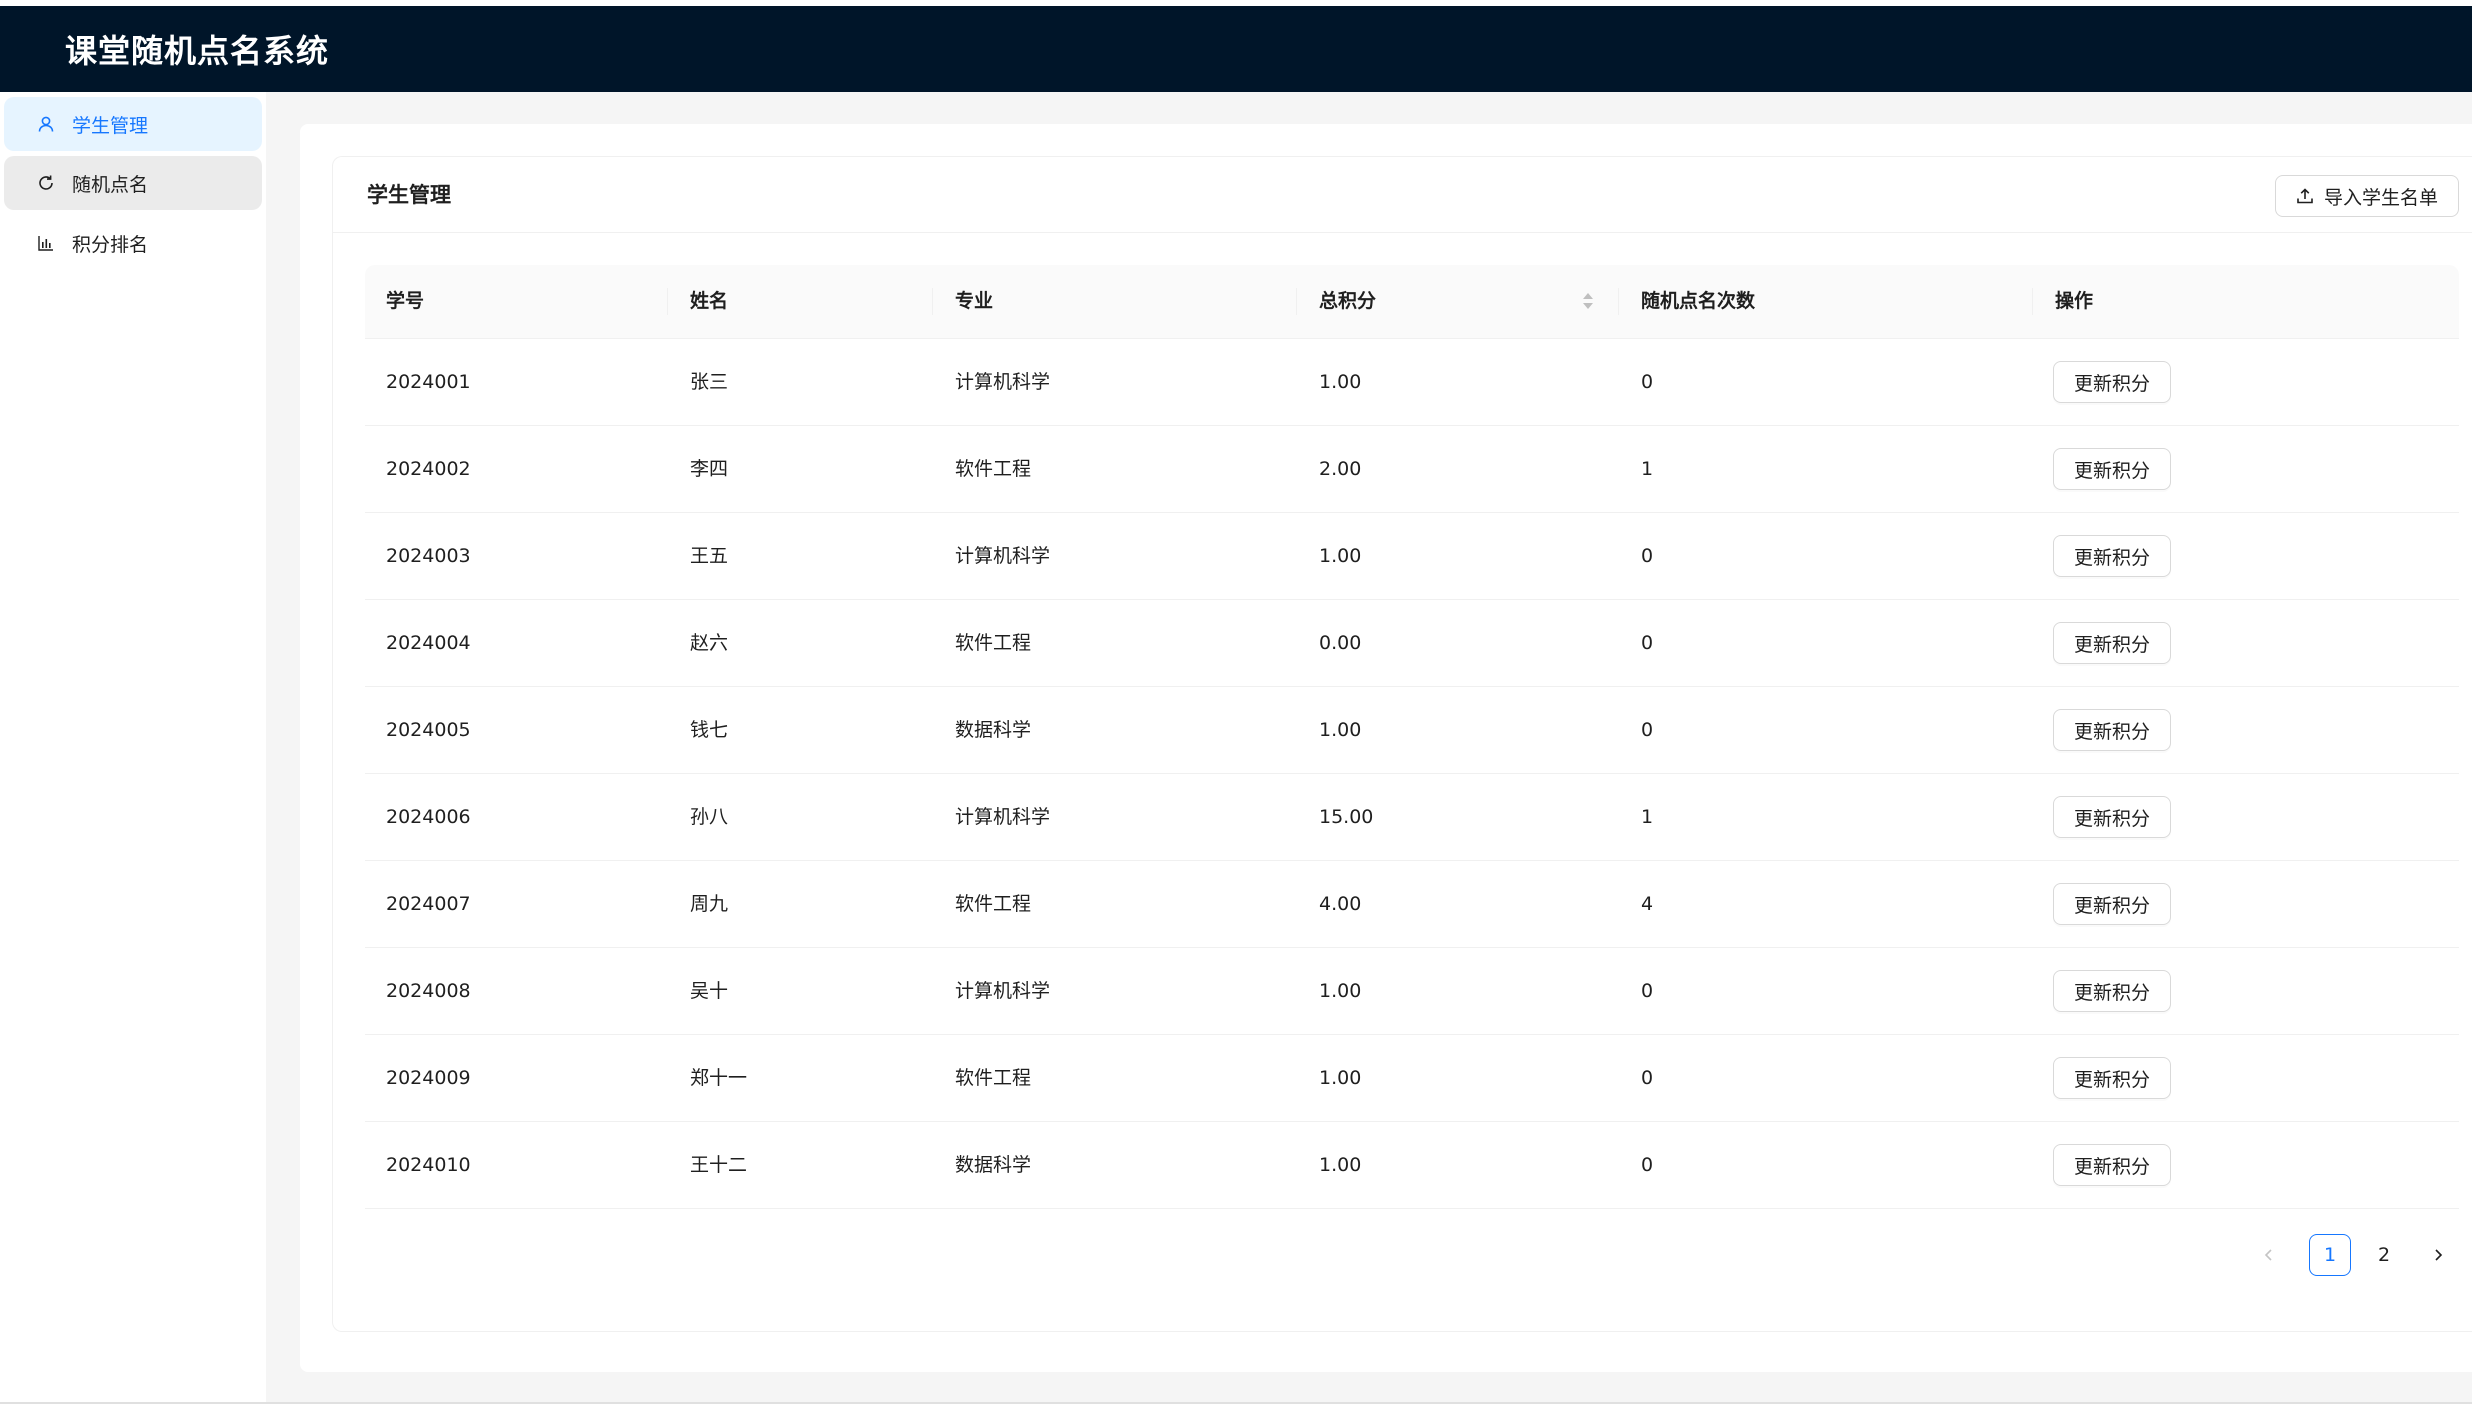 Image resolution: width=2472 pixels, height=1404 pixels. Describe the element at coordinates (428, 730) in the screenshot. I see `cell-student-id: 2024005` at that location.